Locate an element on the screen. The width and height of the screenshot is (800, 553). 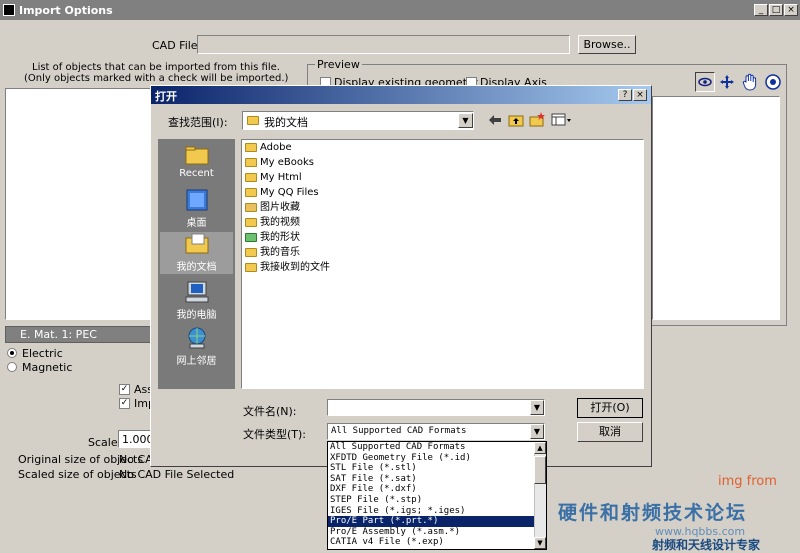
filetype-option: STL File (*.stl) is located at coordinates (437, 468).